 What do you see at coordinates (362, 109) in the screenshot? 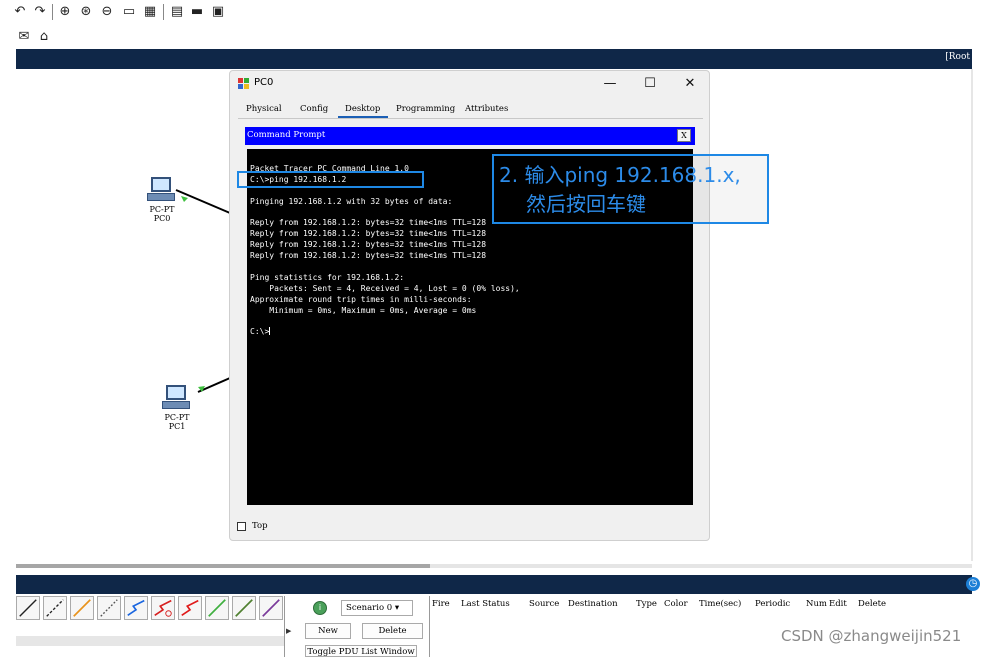
I see `tab-desktop: Desktop` at bounding box center [362, 109].